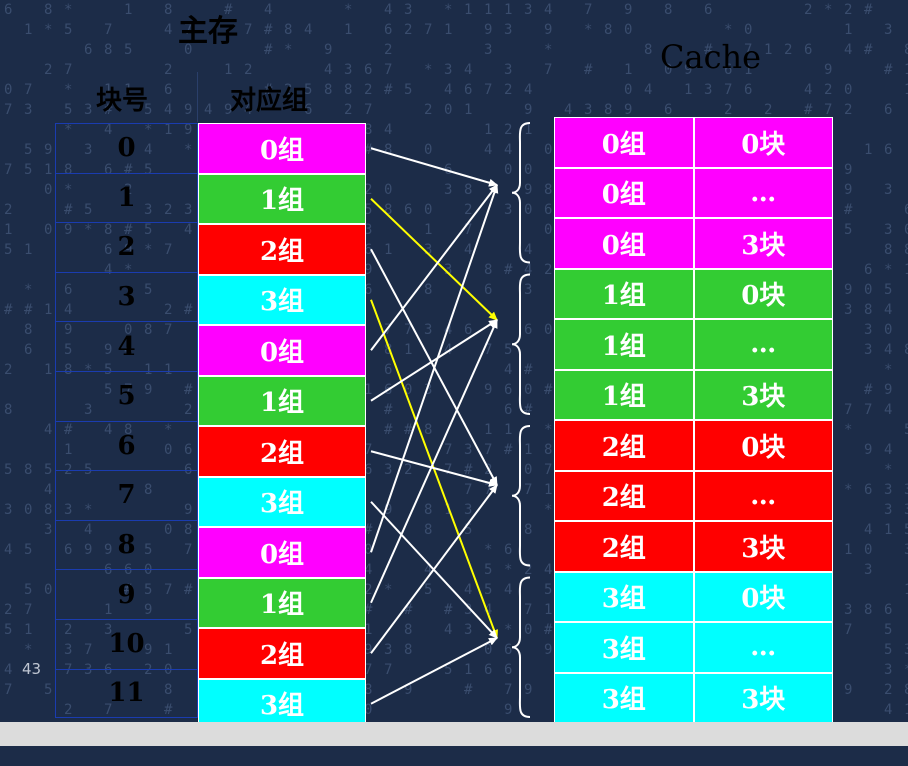  Describe the element at coordinates (454, 756) in the screenshot. I see `bottom-strip` at that location.